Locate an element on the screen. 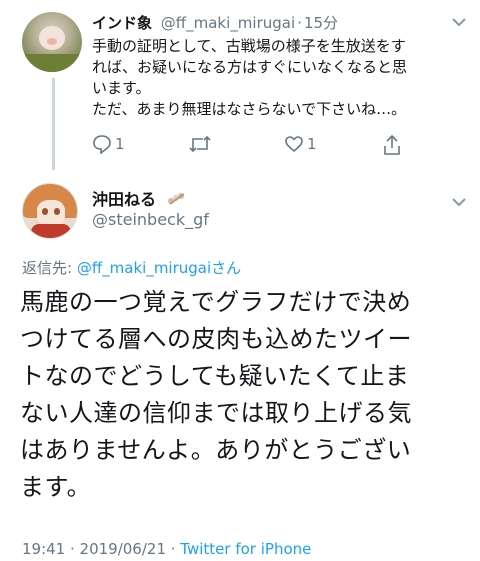 Image resolution: width=480 pixels, height=561 pixels. tweet-actions: 1 1 is located at coordinates (262, 146).